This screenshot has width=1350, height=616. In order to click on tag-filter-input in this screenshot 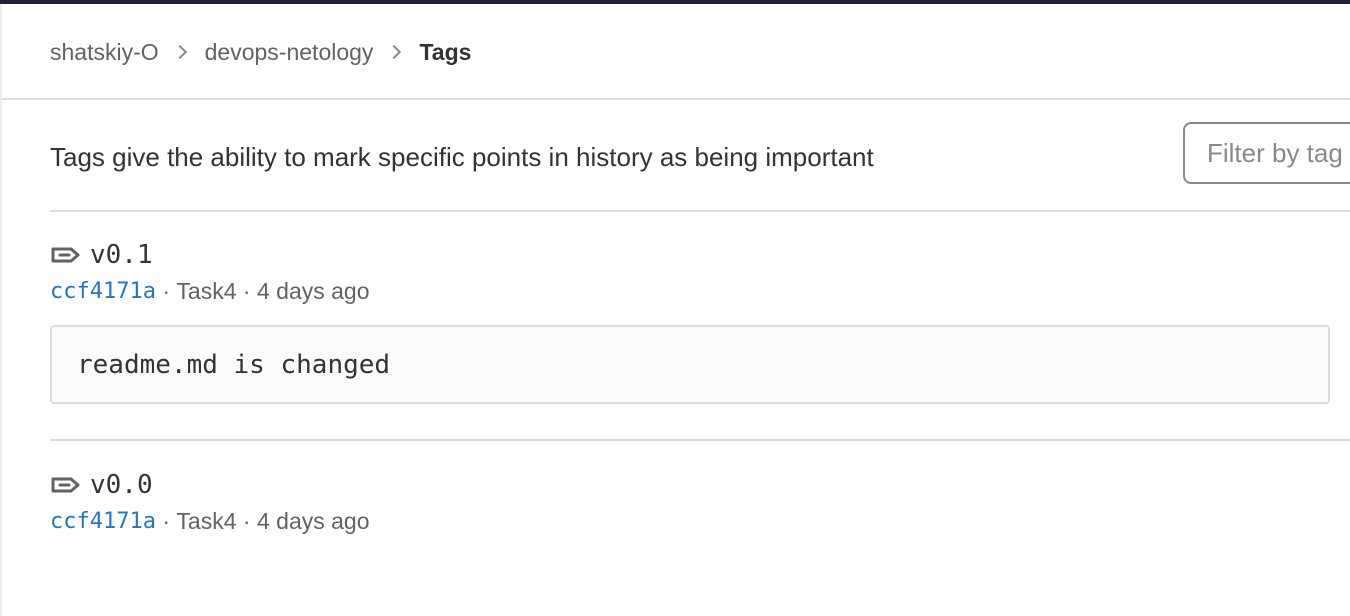, I will do `click(1266, 153)`.